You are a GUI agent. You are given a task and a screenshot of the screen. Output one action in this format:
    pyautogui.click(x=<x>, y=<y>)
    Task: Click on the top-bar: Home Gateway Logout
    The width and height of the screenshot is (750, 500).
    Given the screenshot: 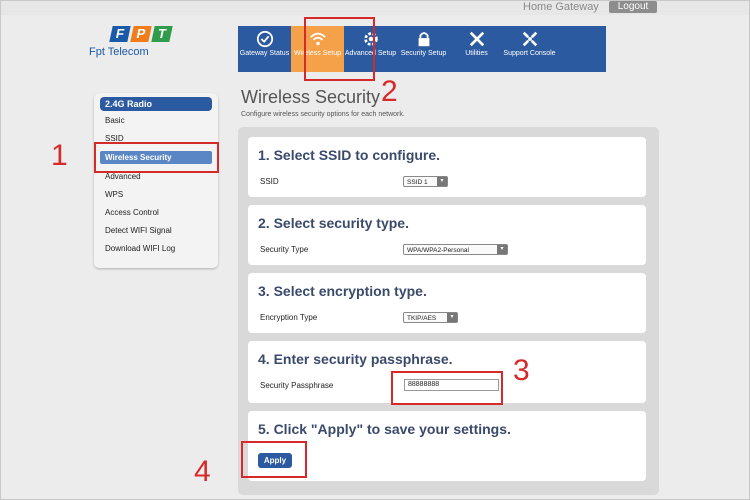 What is the action you would take?
    pyautogui.click(x=375, y=8)
    